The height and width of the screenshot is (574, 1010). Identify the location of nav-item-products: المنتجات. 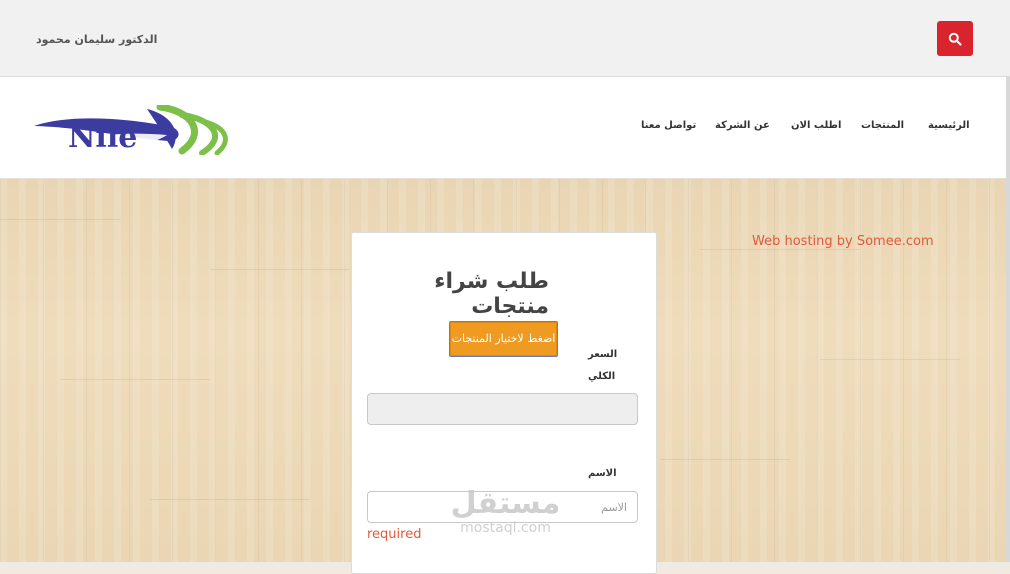
(882, 125).